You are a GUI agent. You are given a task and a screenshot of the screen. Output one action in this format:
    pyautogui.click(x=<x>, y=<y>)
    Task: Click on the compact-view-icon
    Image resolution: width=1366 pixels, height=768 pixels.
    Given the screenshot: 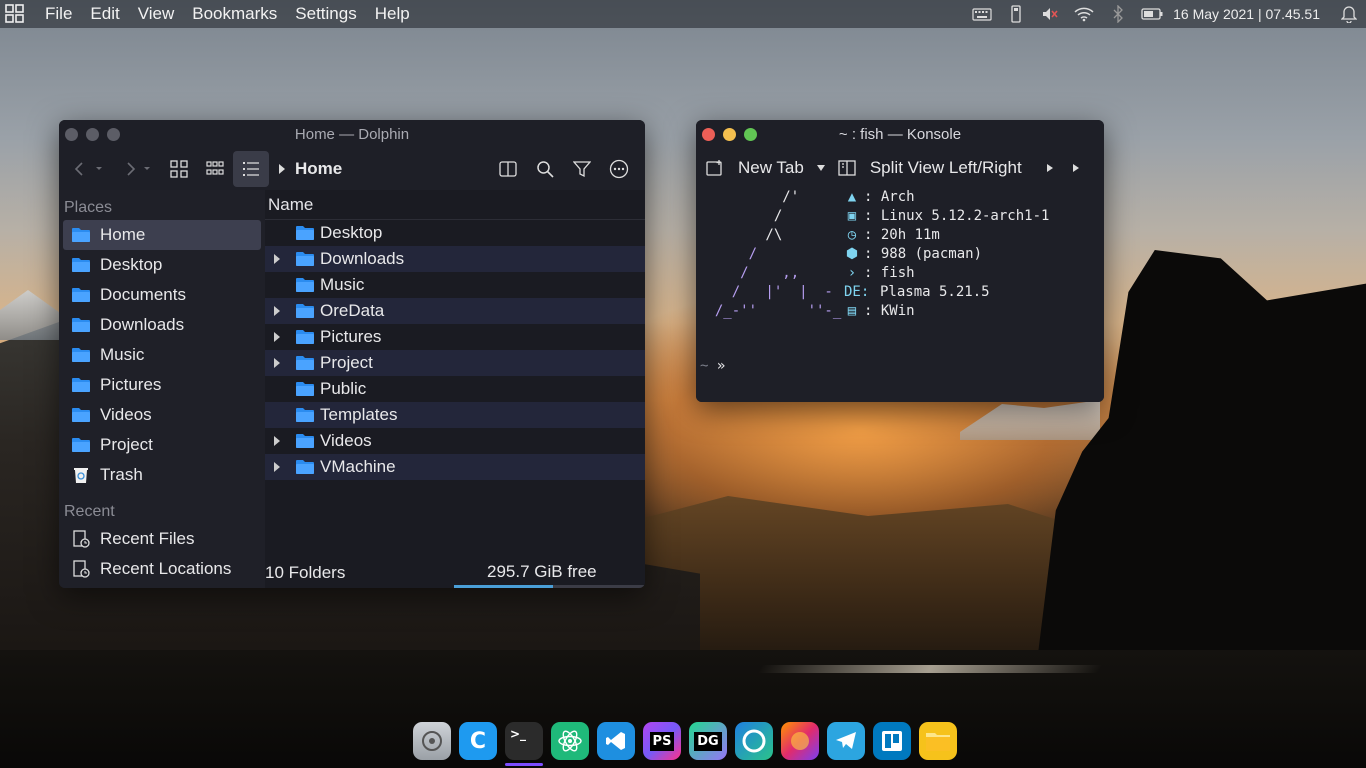 What is the action you would take?
    pyautogui.click(x=215, y=169)
    